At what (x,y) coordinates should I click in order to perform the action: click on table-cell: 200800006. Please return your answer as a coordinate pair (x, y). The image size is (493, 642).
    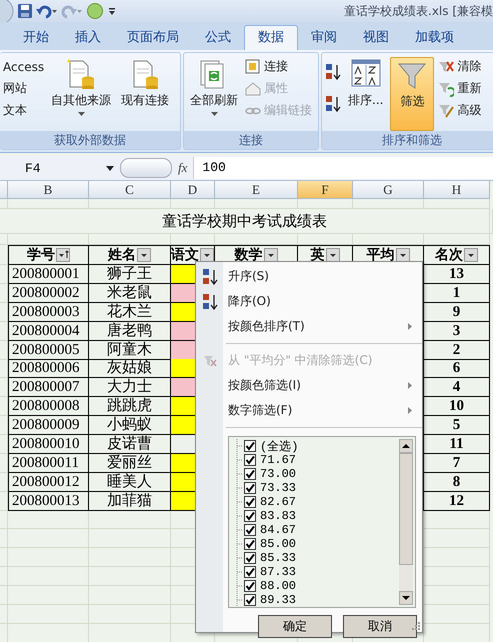
    Looking at the image, I should click on (48, 368).